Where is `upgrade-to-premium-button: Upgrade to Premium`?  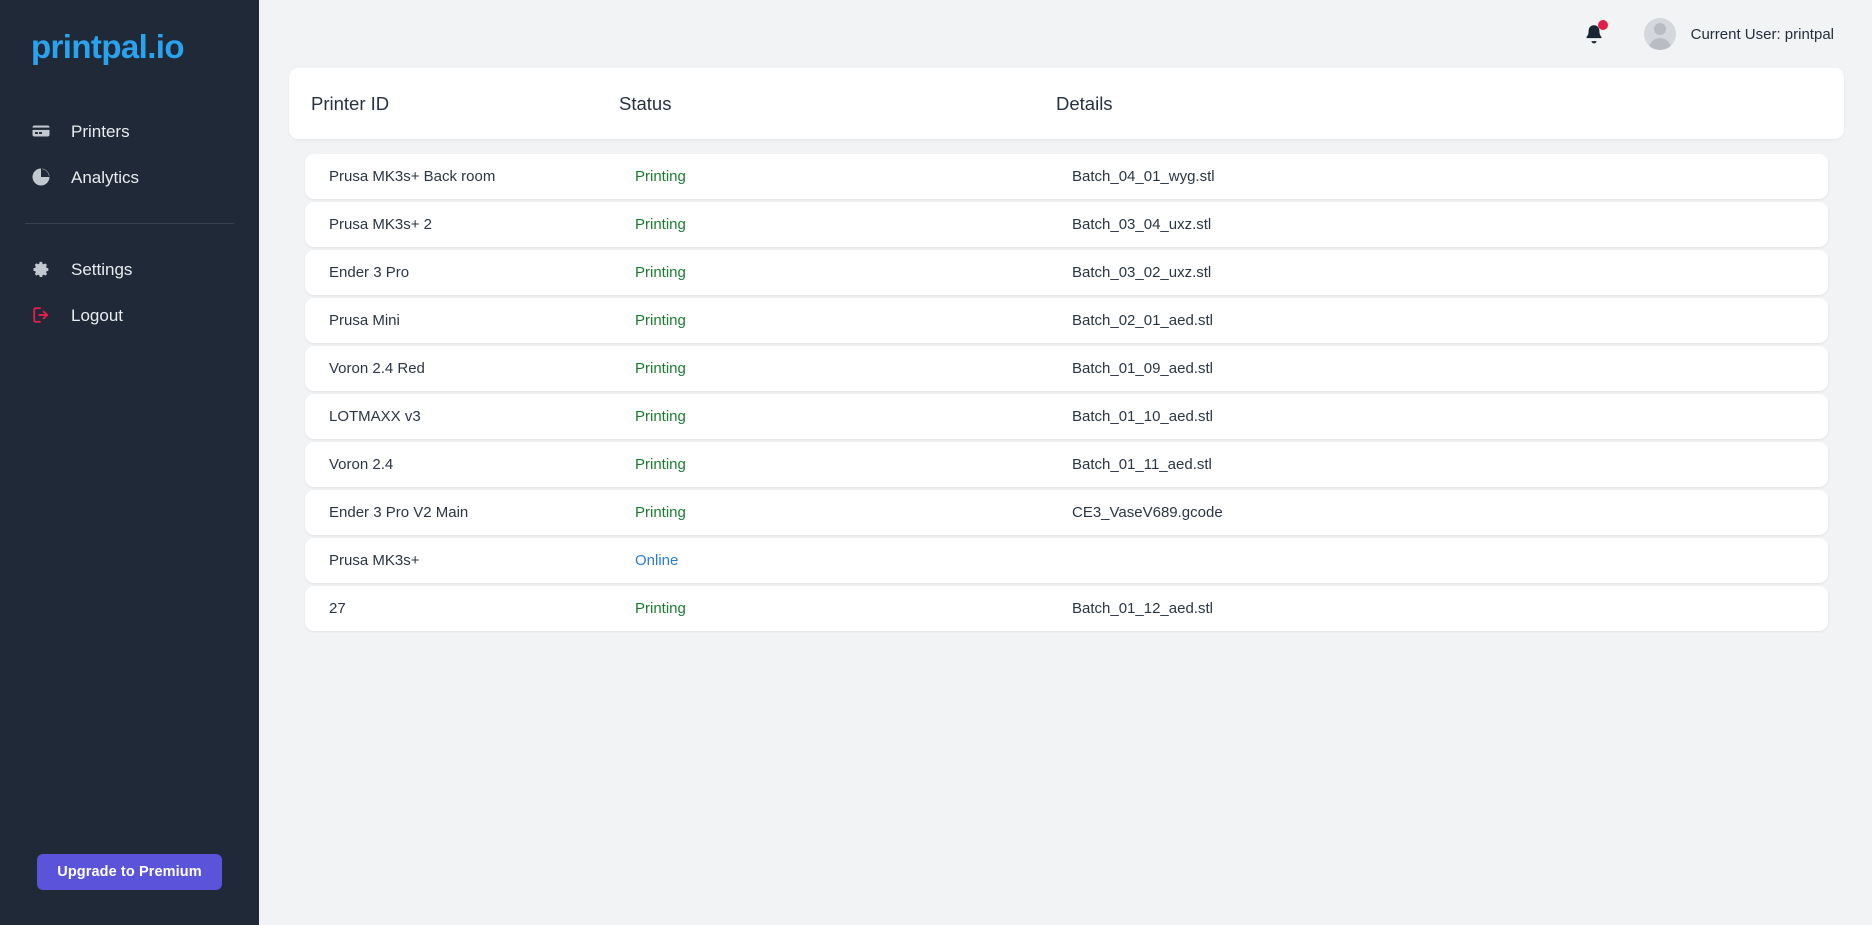
upgrade-to-premium-button: Upgrade to Premium is located at coordinates (129, 872).